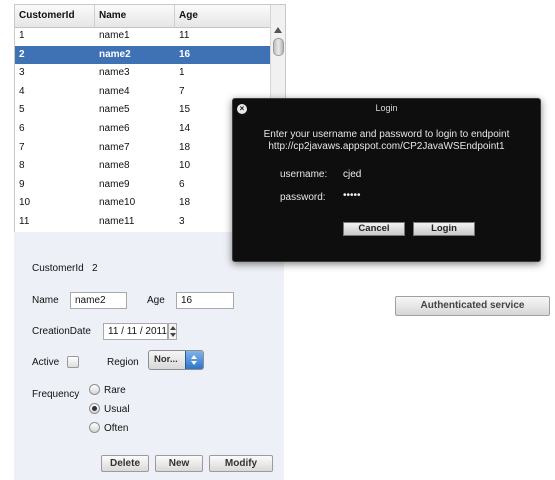  Describe the element at coordinates (143, 55) in the screenshot. I see `table-row: 2 name2 16` at that location.